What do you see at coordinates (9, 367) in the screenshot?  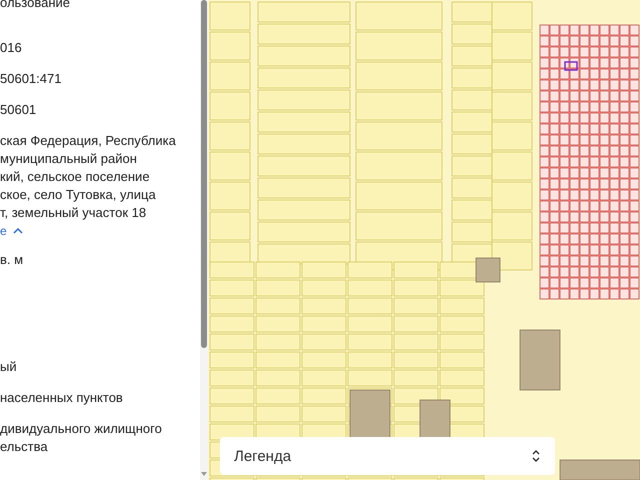 I see `info-text: ый` at bounding box center [9, 367].